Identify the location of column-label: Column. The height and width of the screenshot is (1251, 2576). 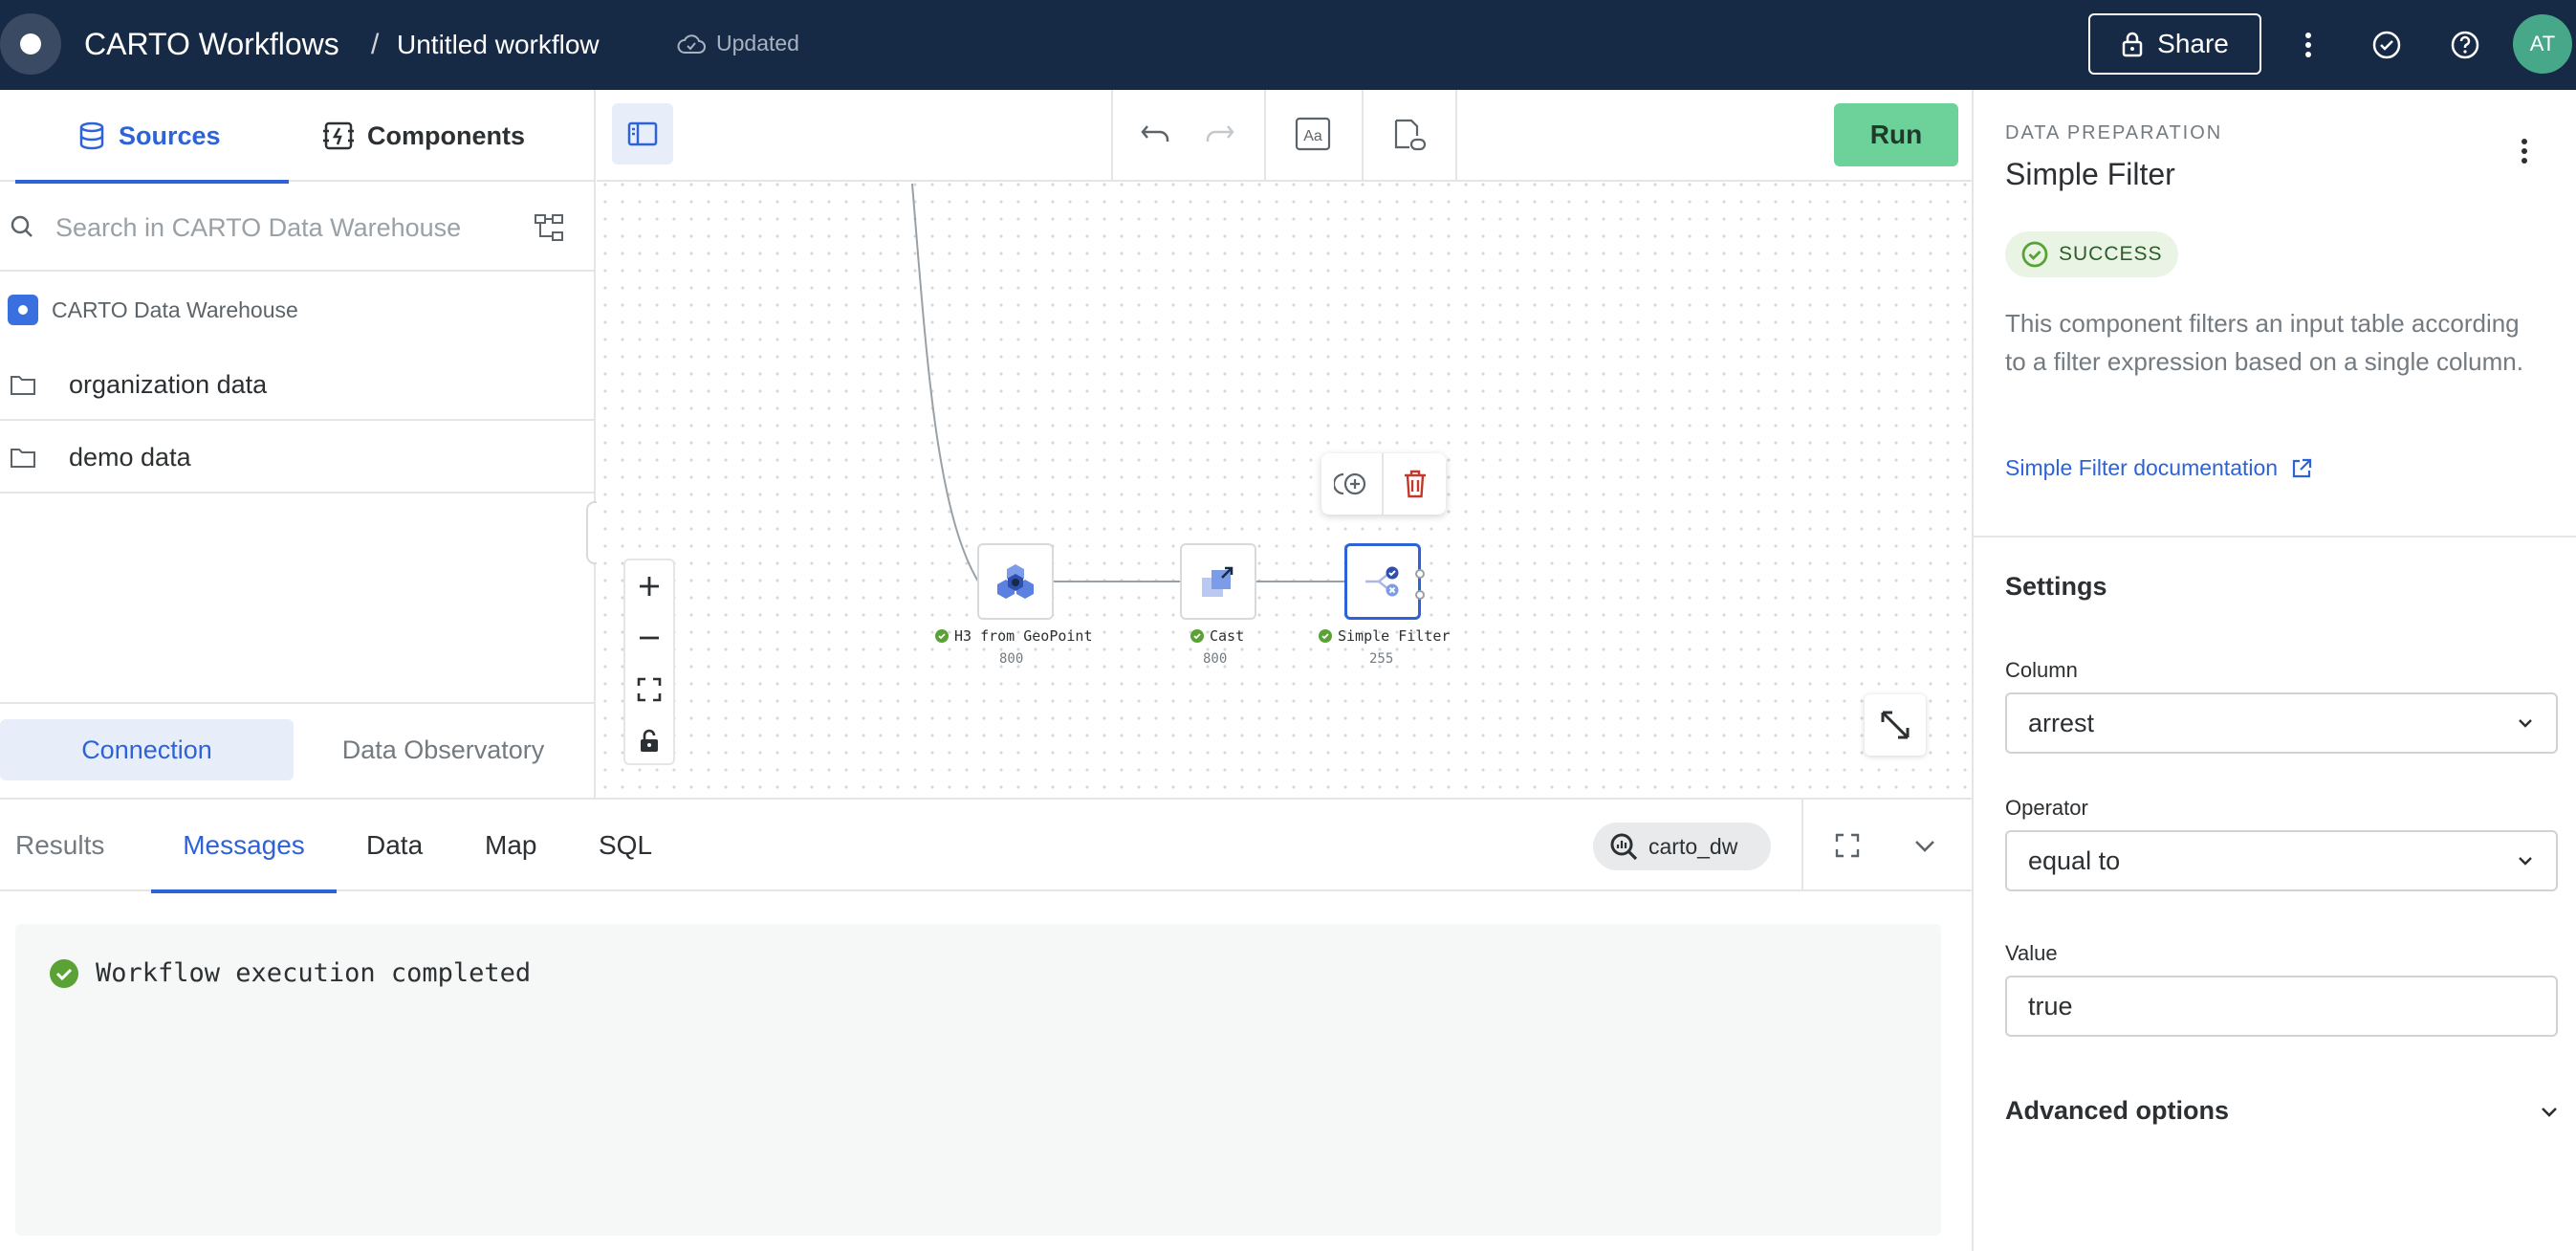
(2041, 670).